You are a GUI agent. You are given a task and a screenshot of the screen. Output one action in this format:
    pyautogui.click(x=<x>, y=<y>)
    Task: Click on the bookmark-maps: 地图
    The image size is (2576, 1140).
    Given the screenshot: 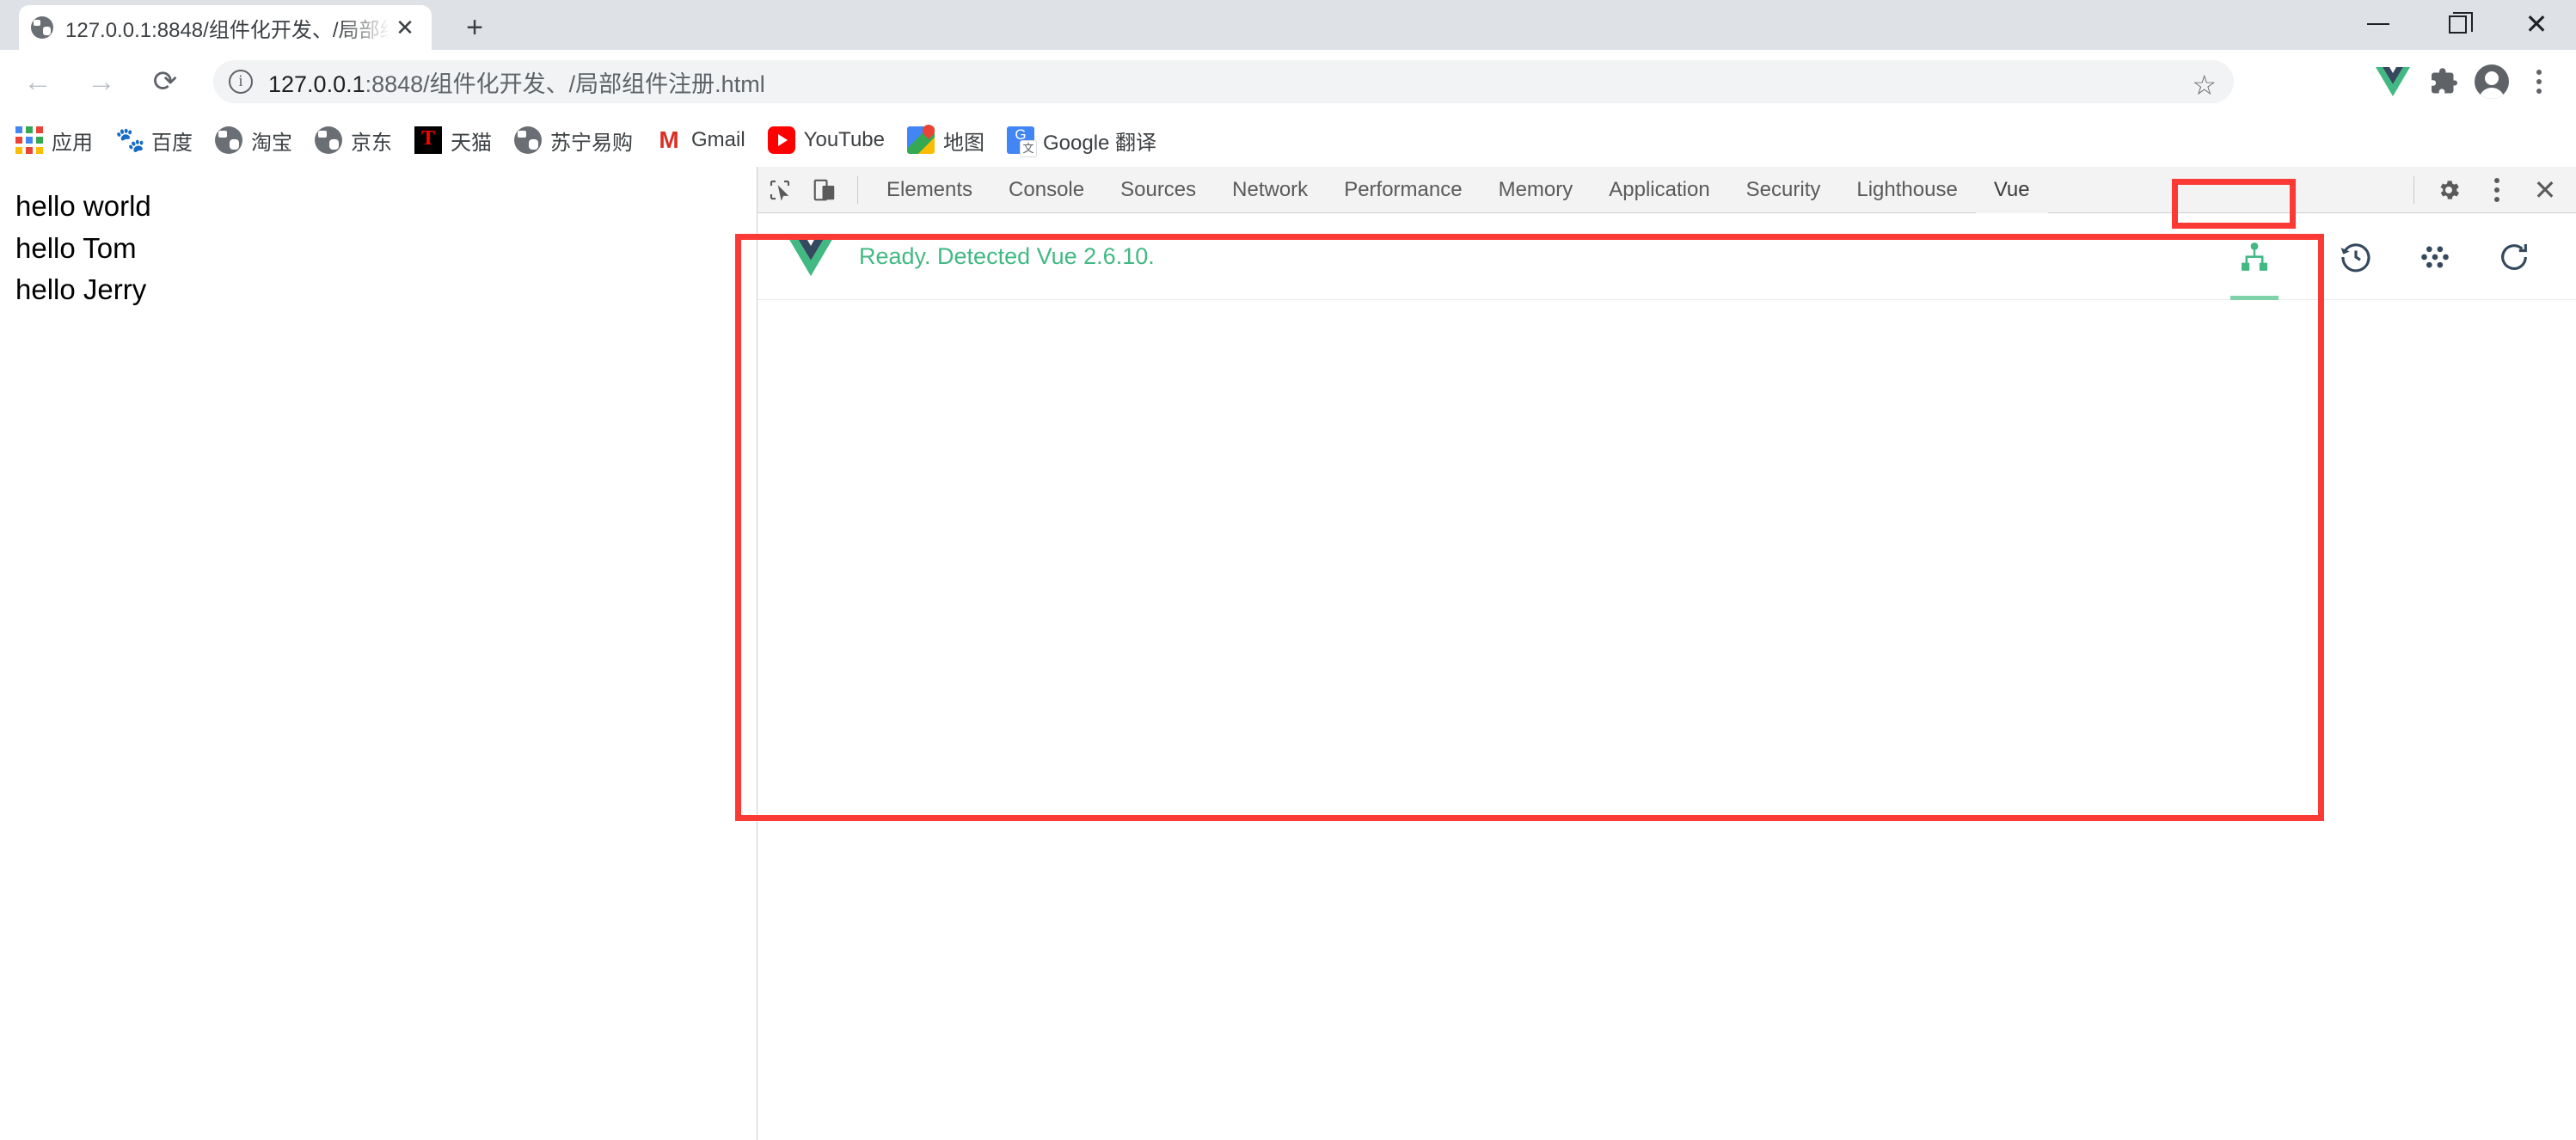 What is the action you would take?
    pyautogui.click(x=945, y=141)
    